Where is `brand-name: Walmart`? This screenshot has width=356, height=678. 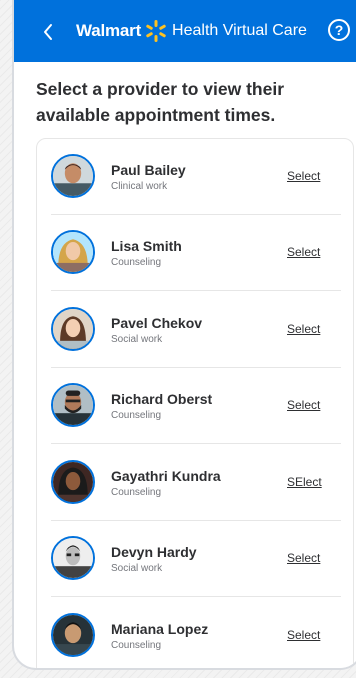 brand-name: Walmart is located at coordinates (109, 30).